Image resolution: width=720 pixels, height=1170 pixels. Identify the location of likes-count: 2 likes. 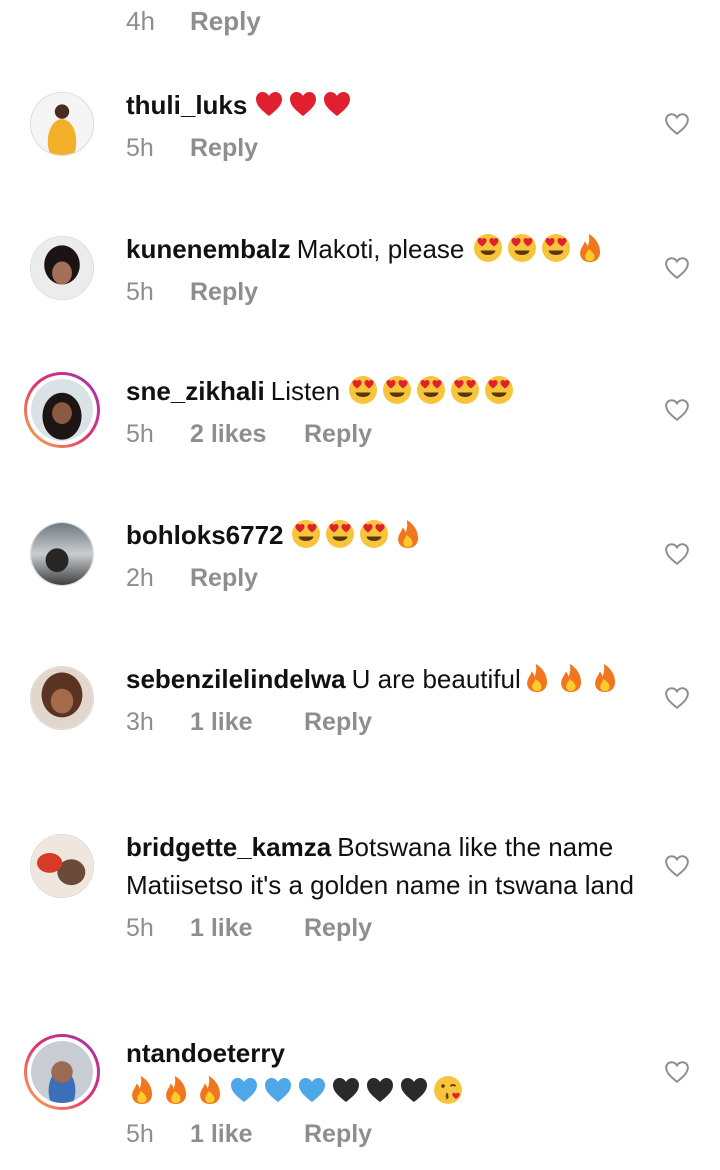
(247, 434).